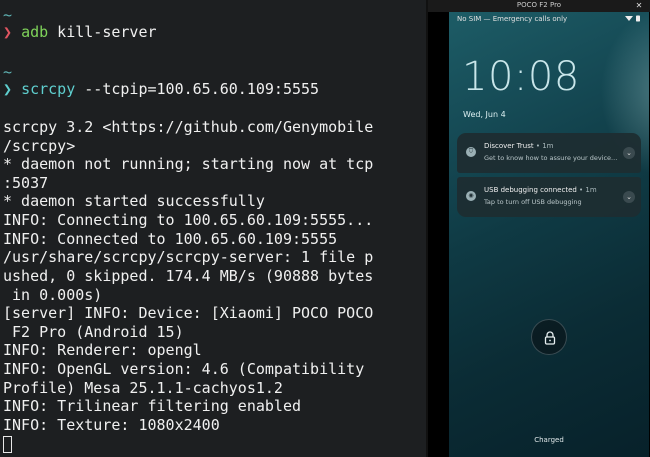 This screenshot has height=457, width=650. What do you see at coordinates (93, 332) in the screenshot?
I see `output-line: F2 Pro (Android 15)` at bounding box center [93, 332].